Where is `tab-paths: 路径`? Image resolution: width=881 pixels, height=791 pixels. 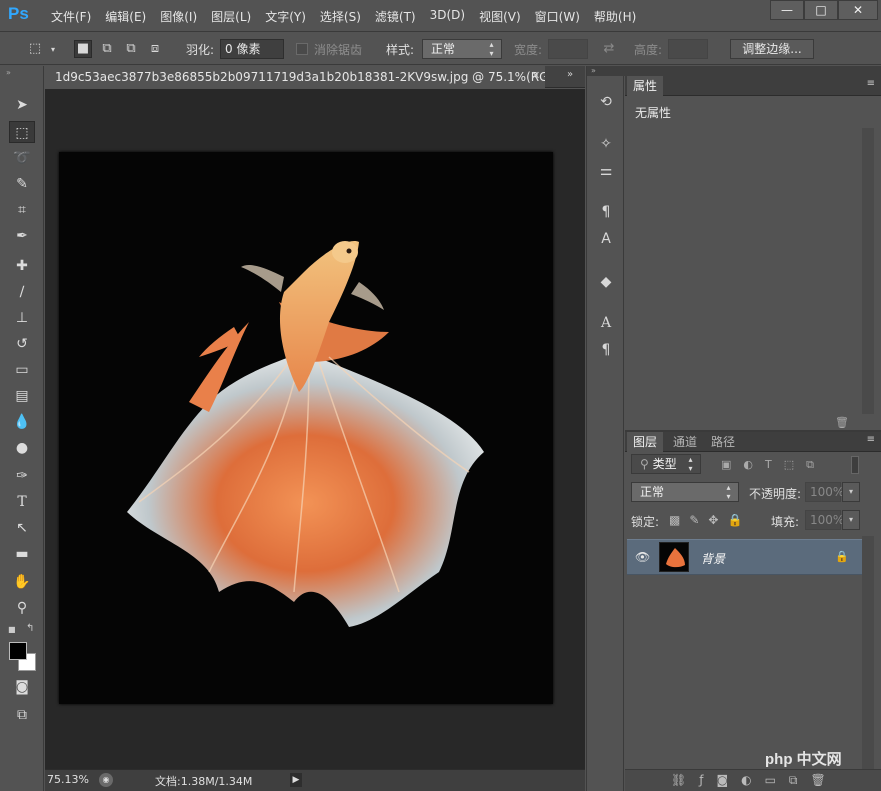
tab-paths: 路径 is located at coordinates (723, 442).